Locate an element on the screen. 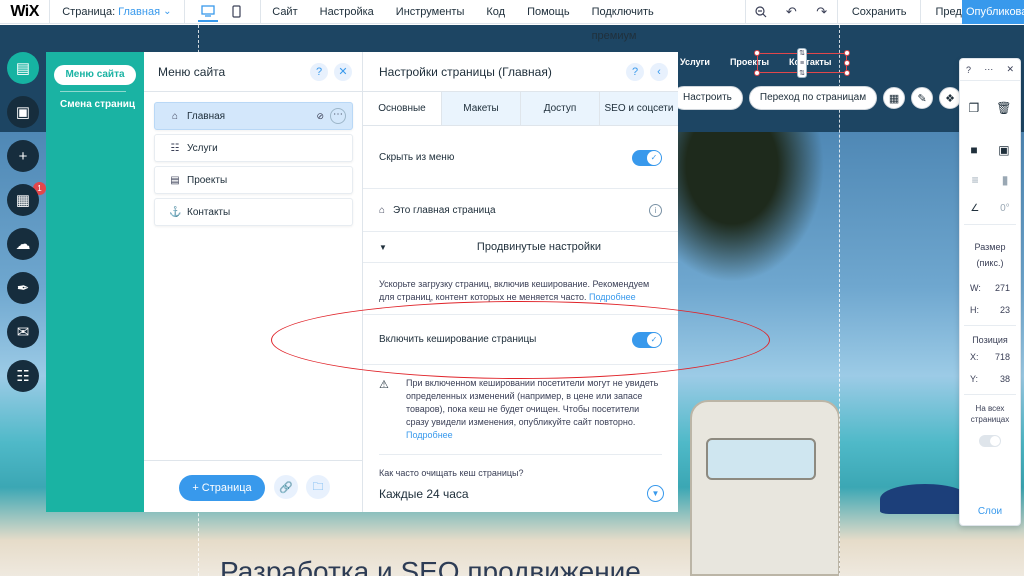 The image size is (1024, 576). blog-pen-icon: ✒ is located at coordinates (23, 288).